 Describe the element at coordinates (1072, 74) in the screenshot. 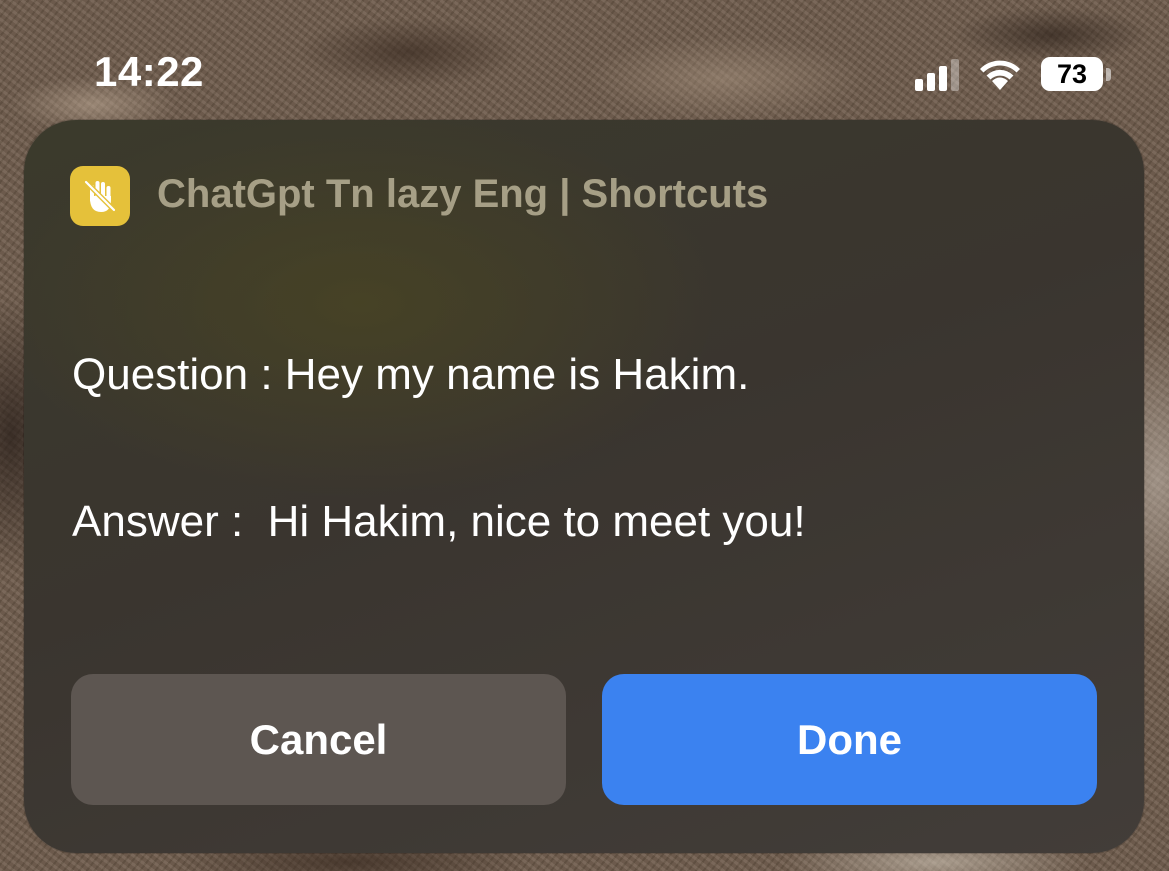

I see `battery-percent: 73` at that location.